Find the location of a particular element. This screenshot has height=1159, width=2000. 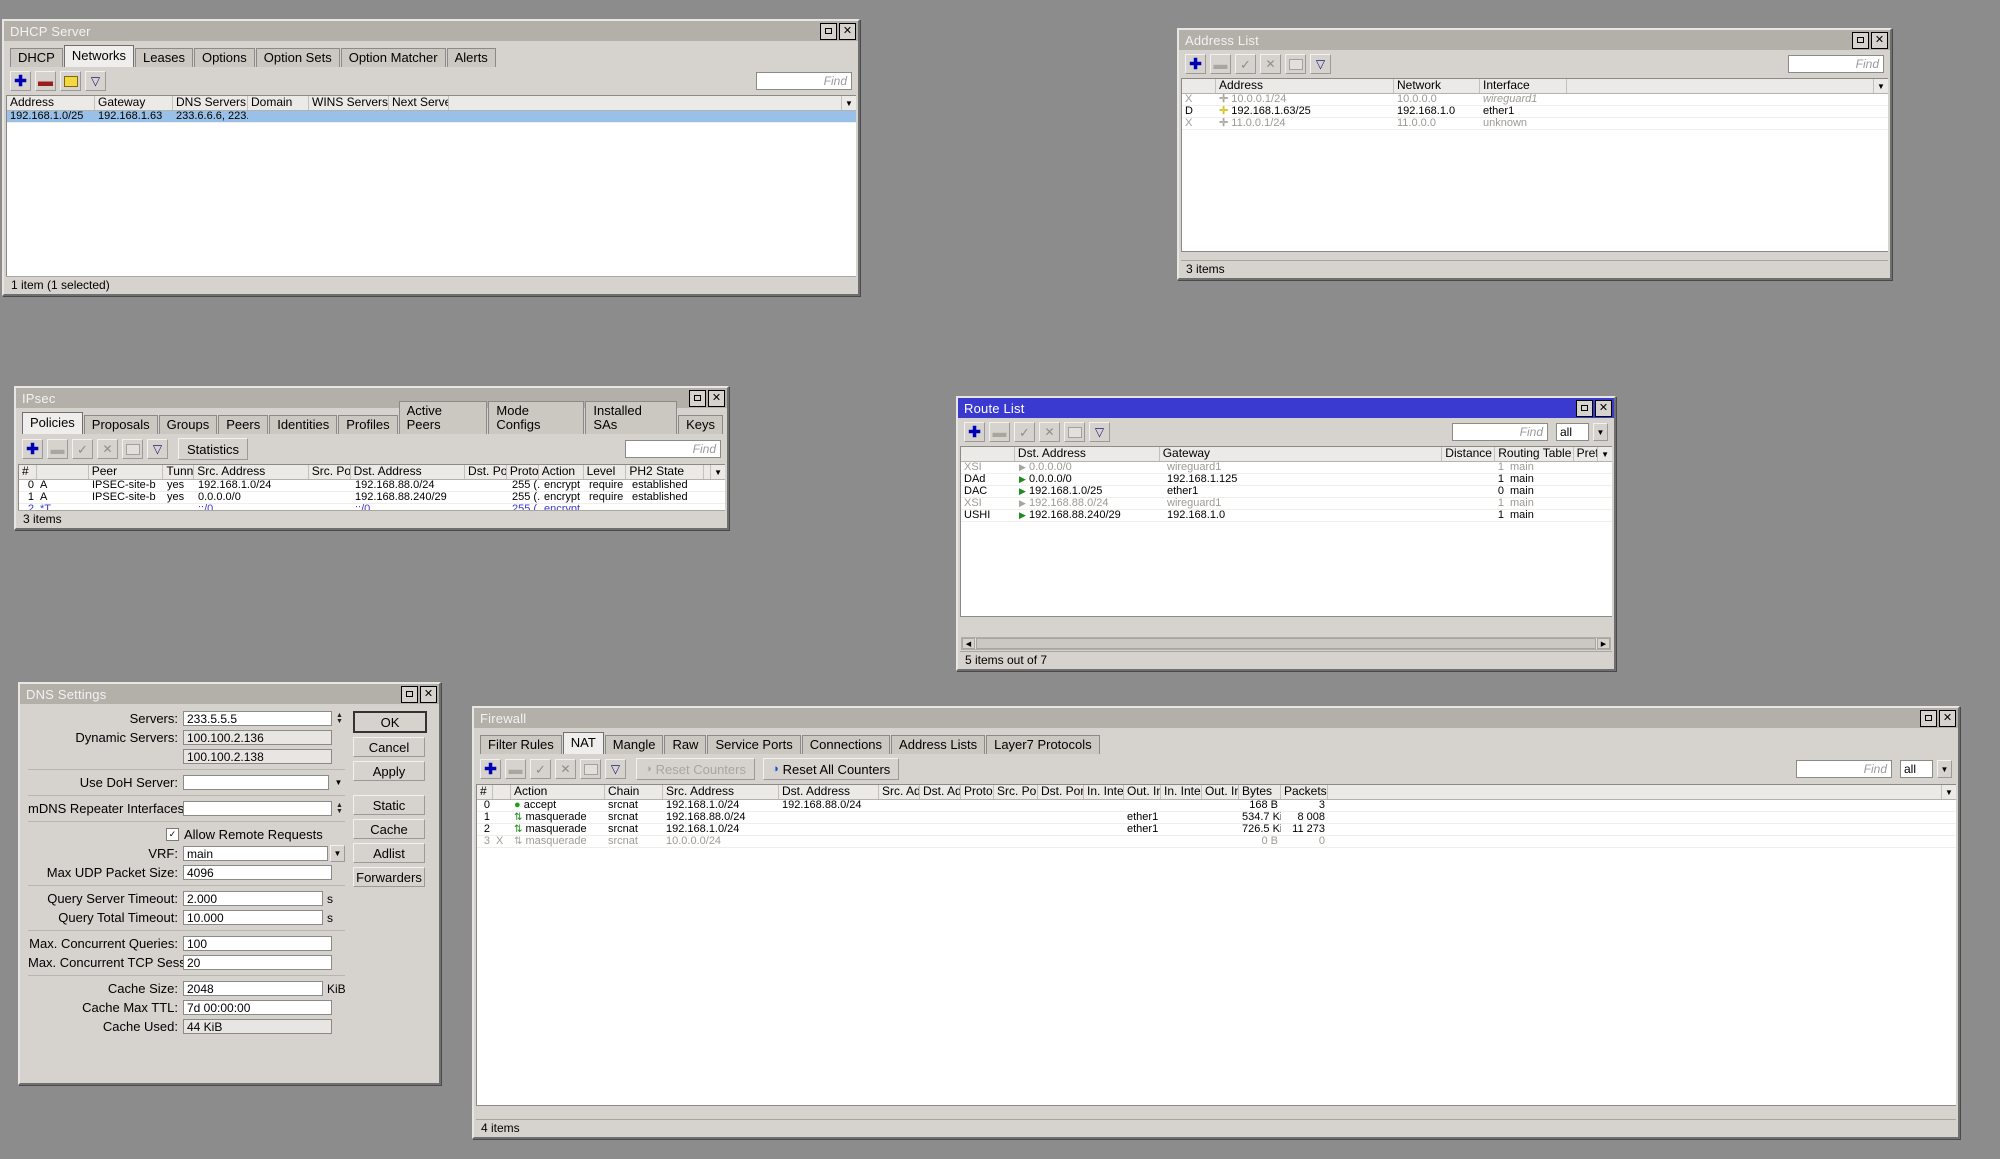

tab-installed-sas: Installed SAs is located at coordinates (631, 418).